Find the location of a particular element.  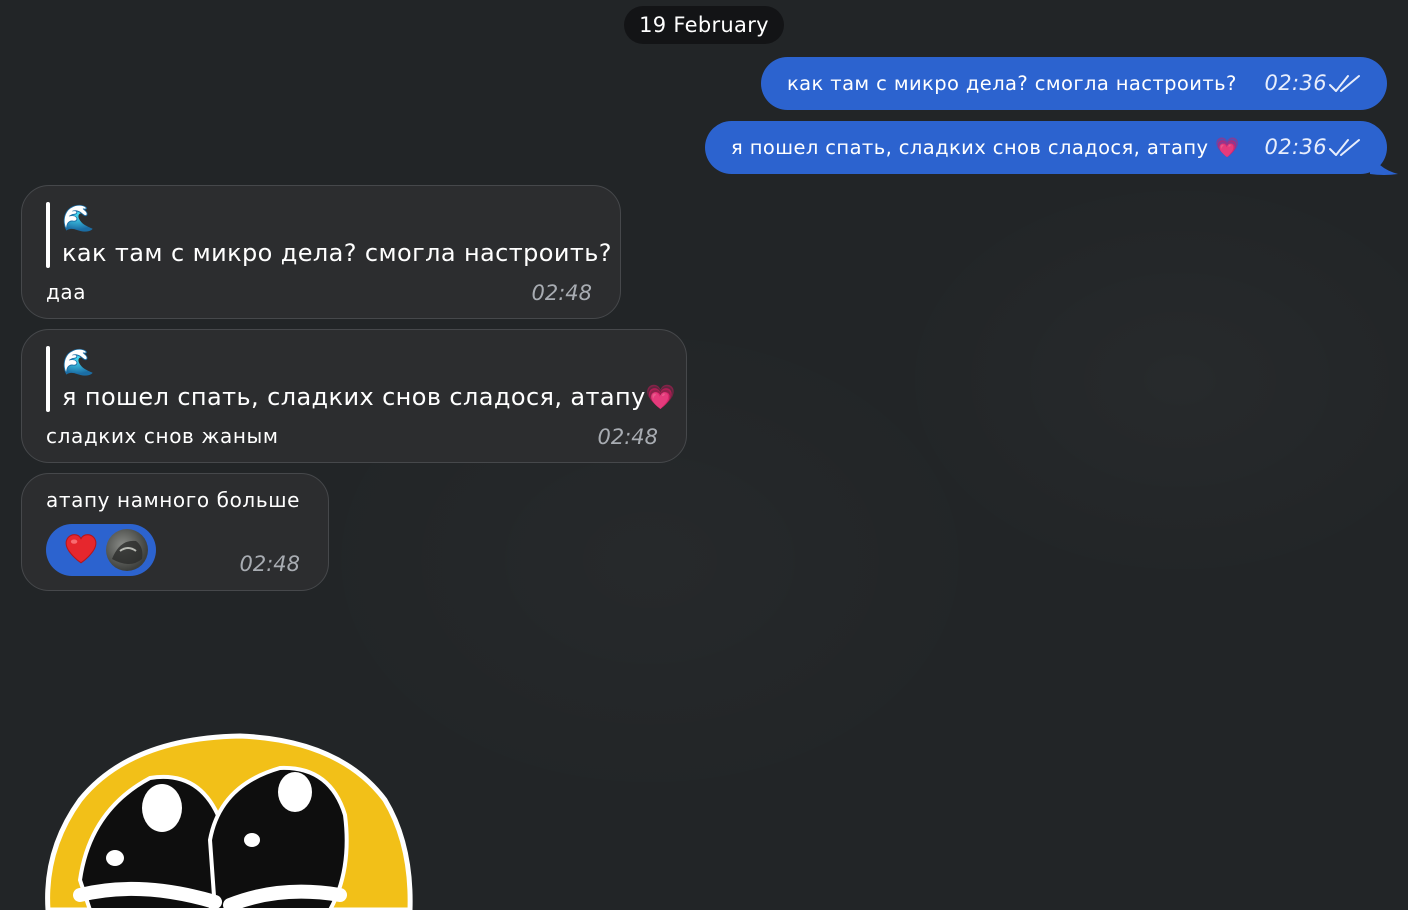

incoming-message: атапу намного больше 02:48 is located at coordinates (175, 532).